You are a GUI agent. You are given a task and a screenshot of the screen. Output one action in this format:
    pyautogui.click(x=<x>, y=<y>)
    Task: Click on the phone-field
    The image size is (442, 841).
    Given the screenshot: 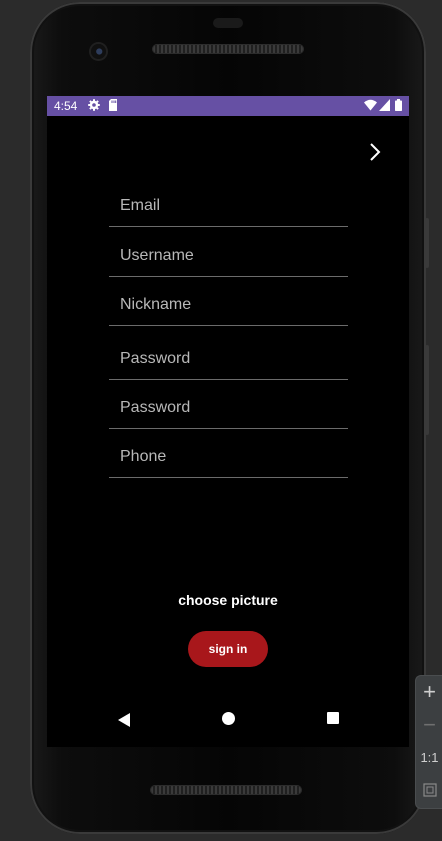 What is the action you would take?
    pyautogui.click(x=228, y=457)
    